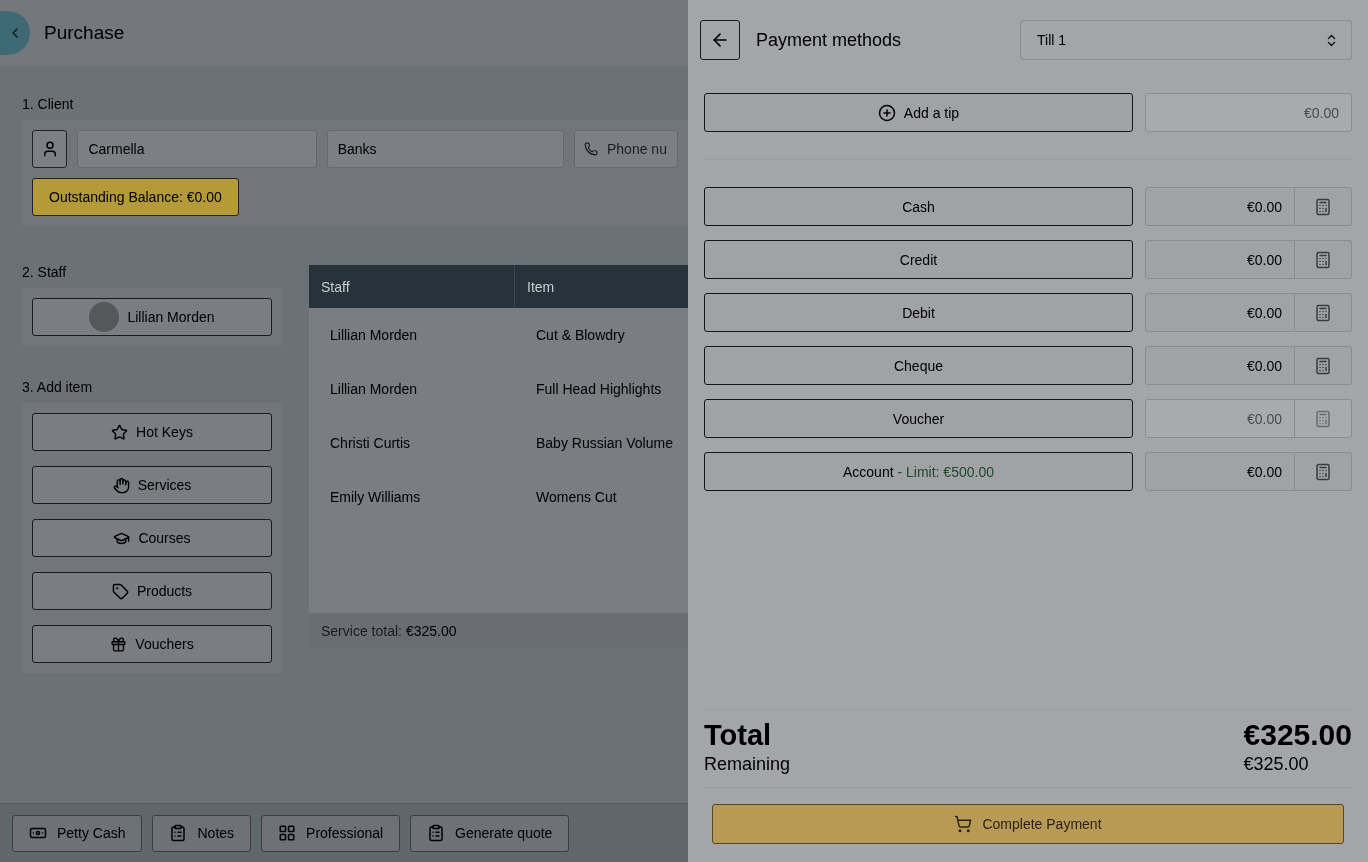  What do you see at coordinates (918, 259) in the screenshot?
I see `payment-method-button: Credit` at bounding box center [918, 259].